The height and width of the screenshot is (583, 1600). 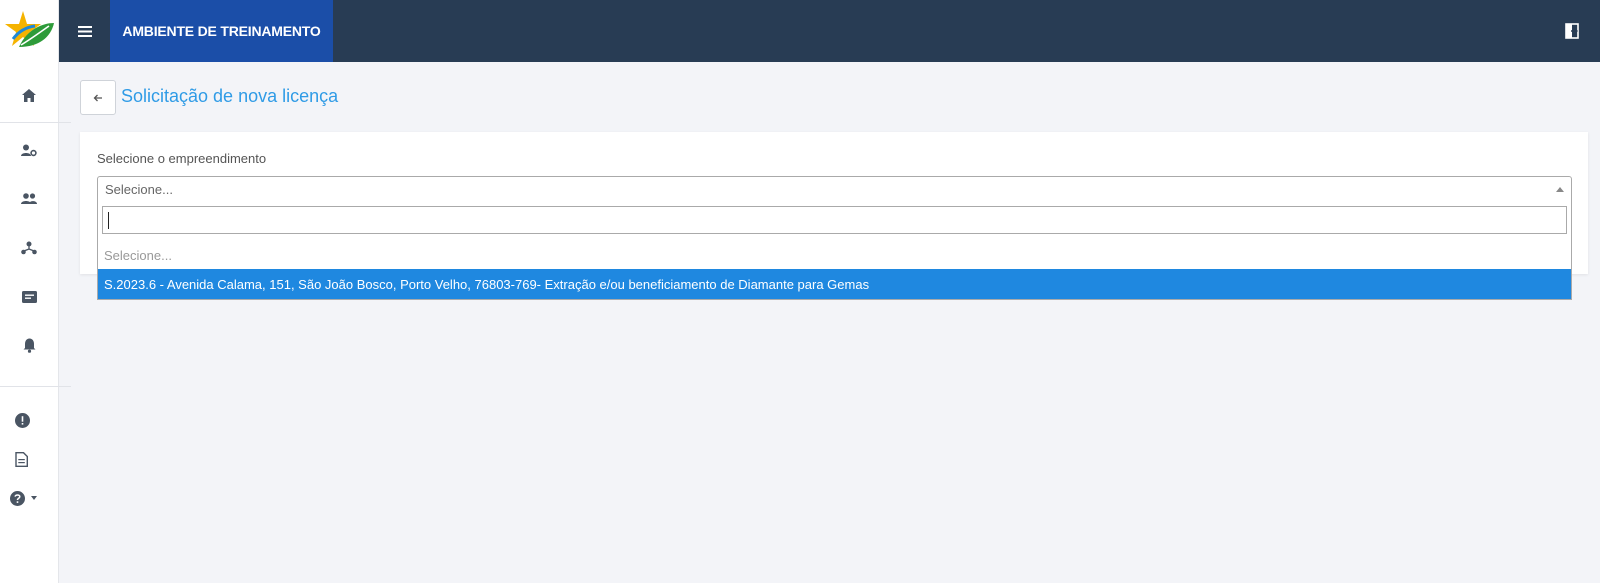 What do you see at coordinates (834, 220) in the screenshot?
I see `dropdown-search-input` at bounding box center [834, 220].